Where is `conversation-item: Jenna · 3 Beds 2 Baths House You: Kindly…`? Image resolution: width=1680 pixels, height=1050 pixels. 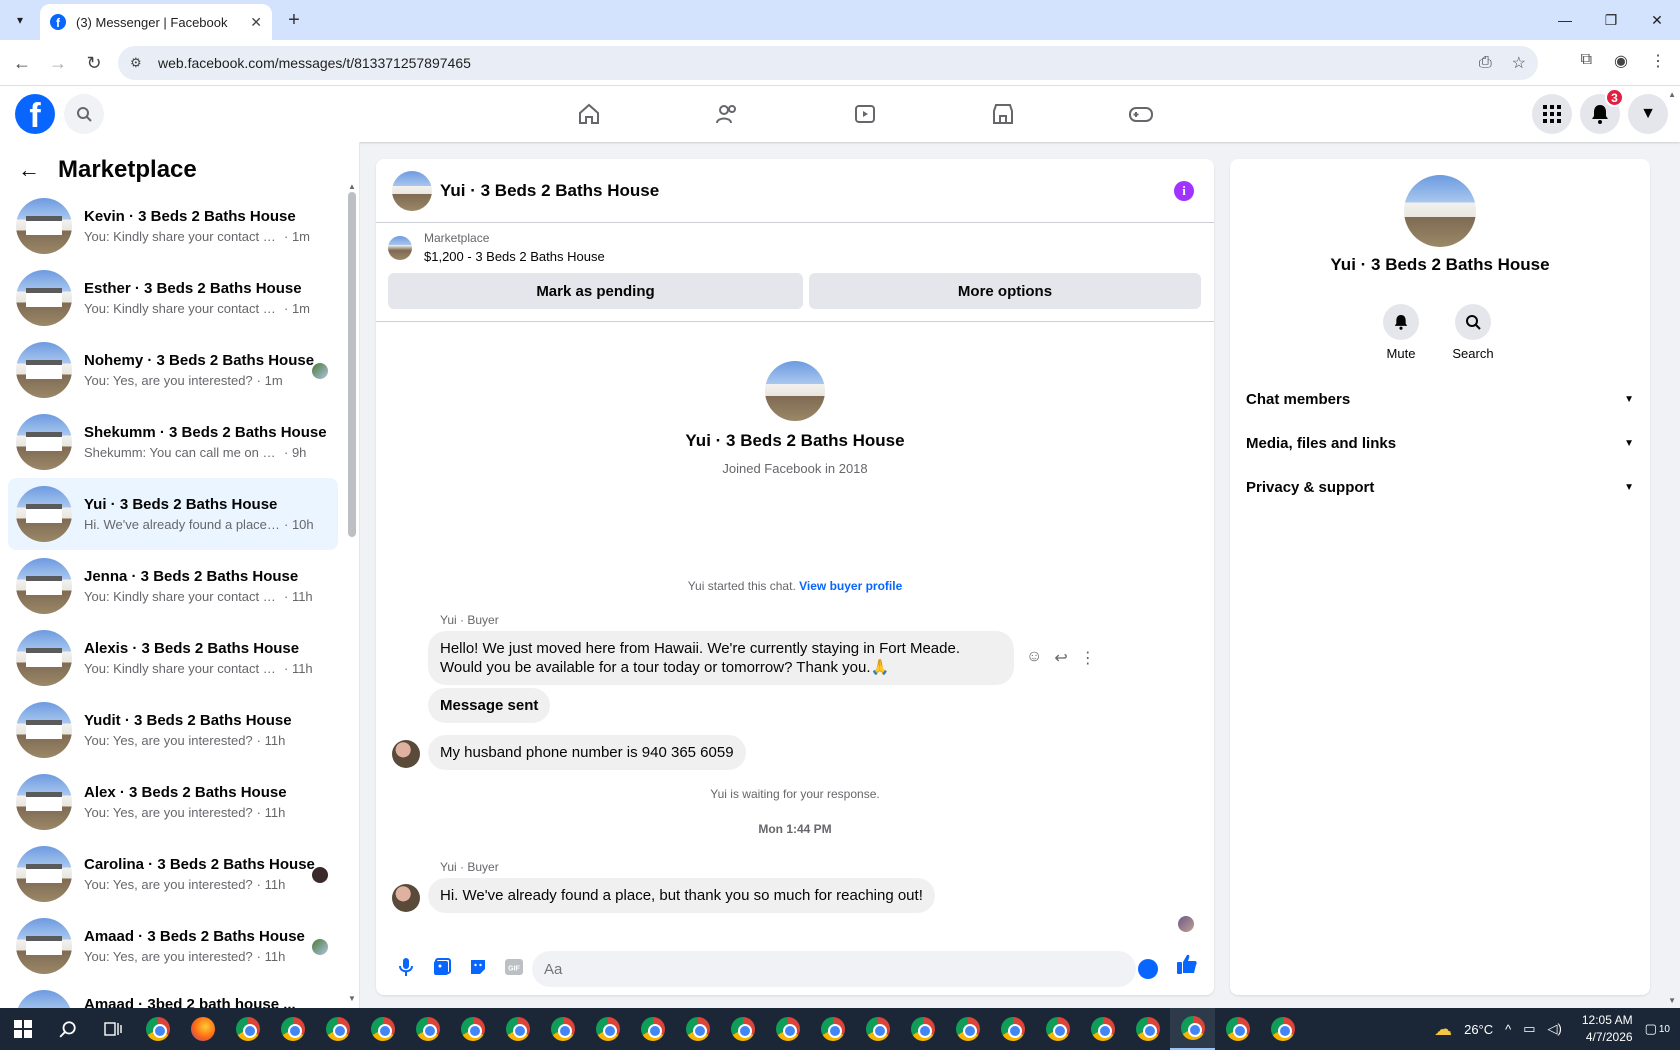
conversation-item: Jenna · 3 Beds 2 Baths House You: Kindly… is located at coordinates (173, 586).